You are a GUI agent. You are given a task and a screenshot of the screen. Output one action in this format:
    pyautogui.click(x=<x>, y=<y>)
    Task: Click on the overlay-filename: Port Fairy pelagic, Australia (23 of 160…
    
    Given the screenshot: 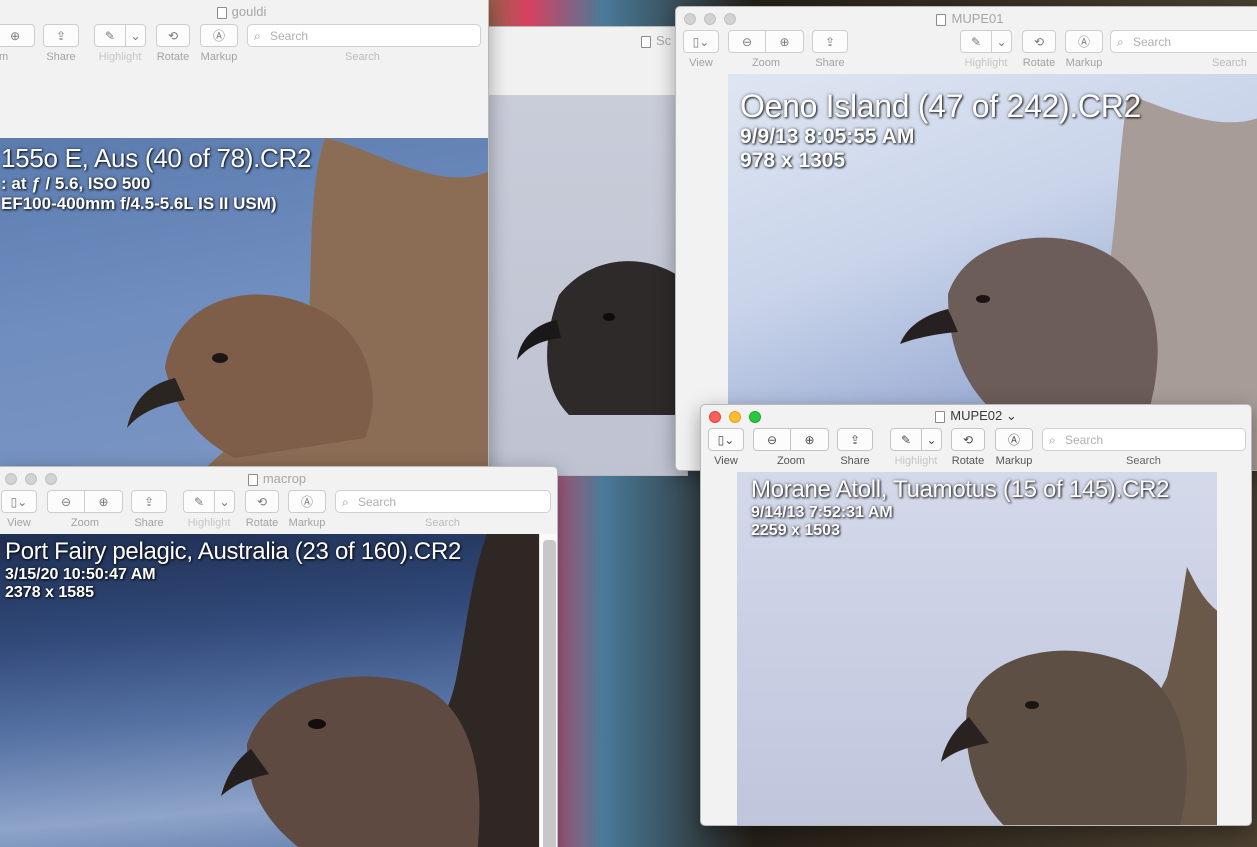 What is the action you would take?
    pyautogui.click(x=233, y=551)
    